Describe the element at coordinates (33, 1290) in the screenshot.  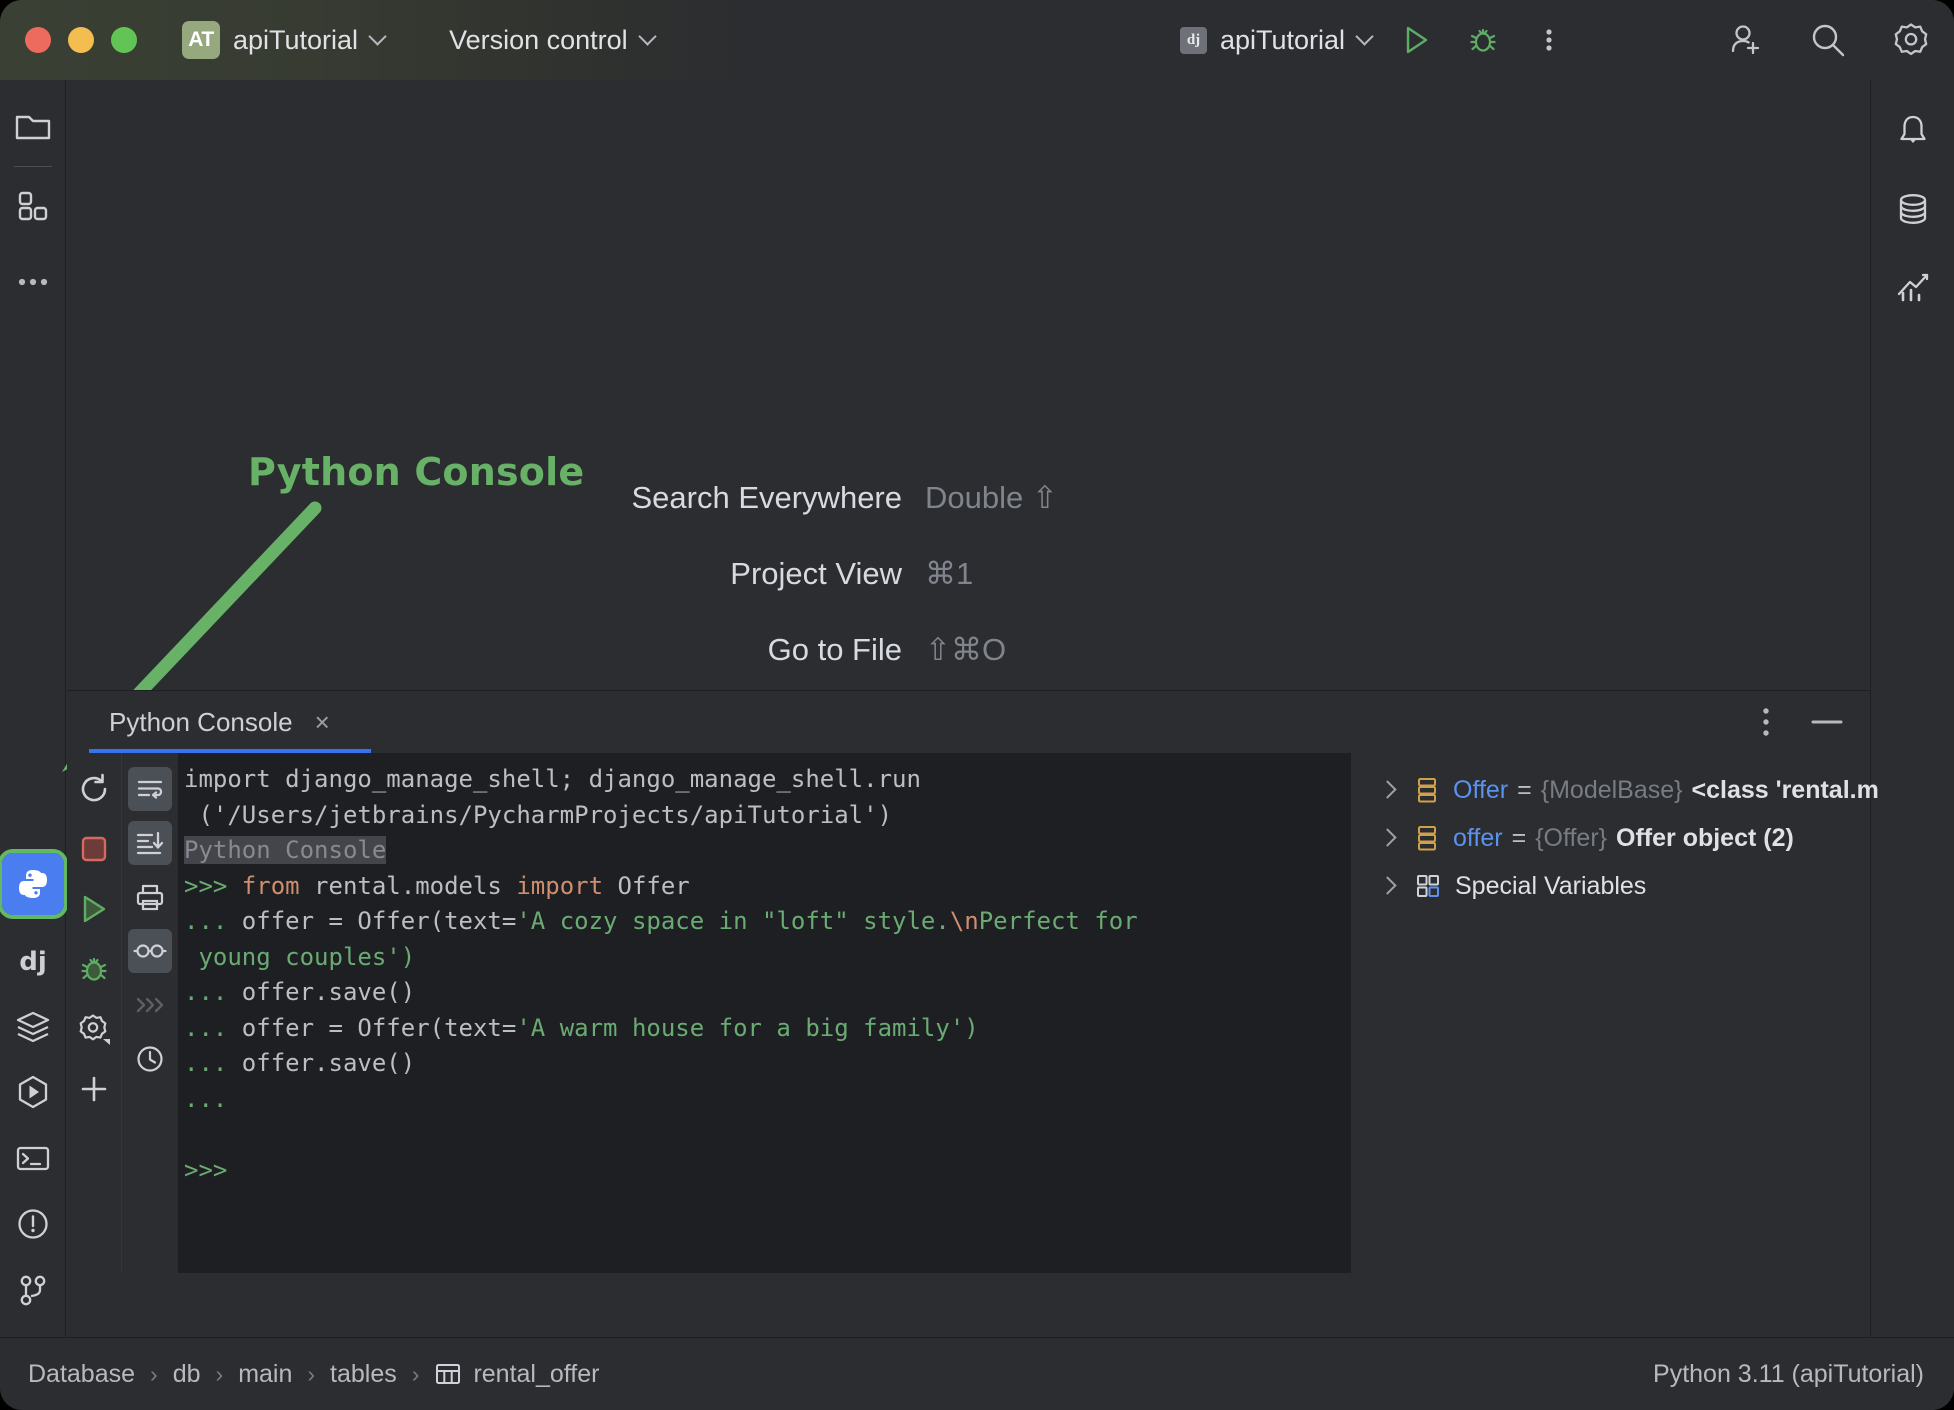
I see `sidebar-item-version-control` at that location.